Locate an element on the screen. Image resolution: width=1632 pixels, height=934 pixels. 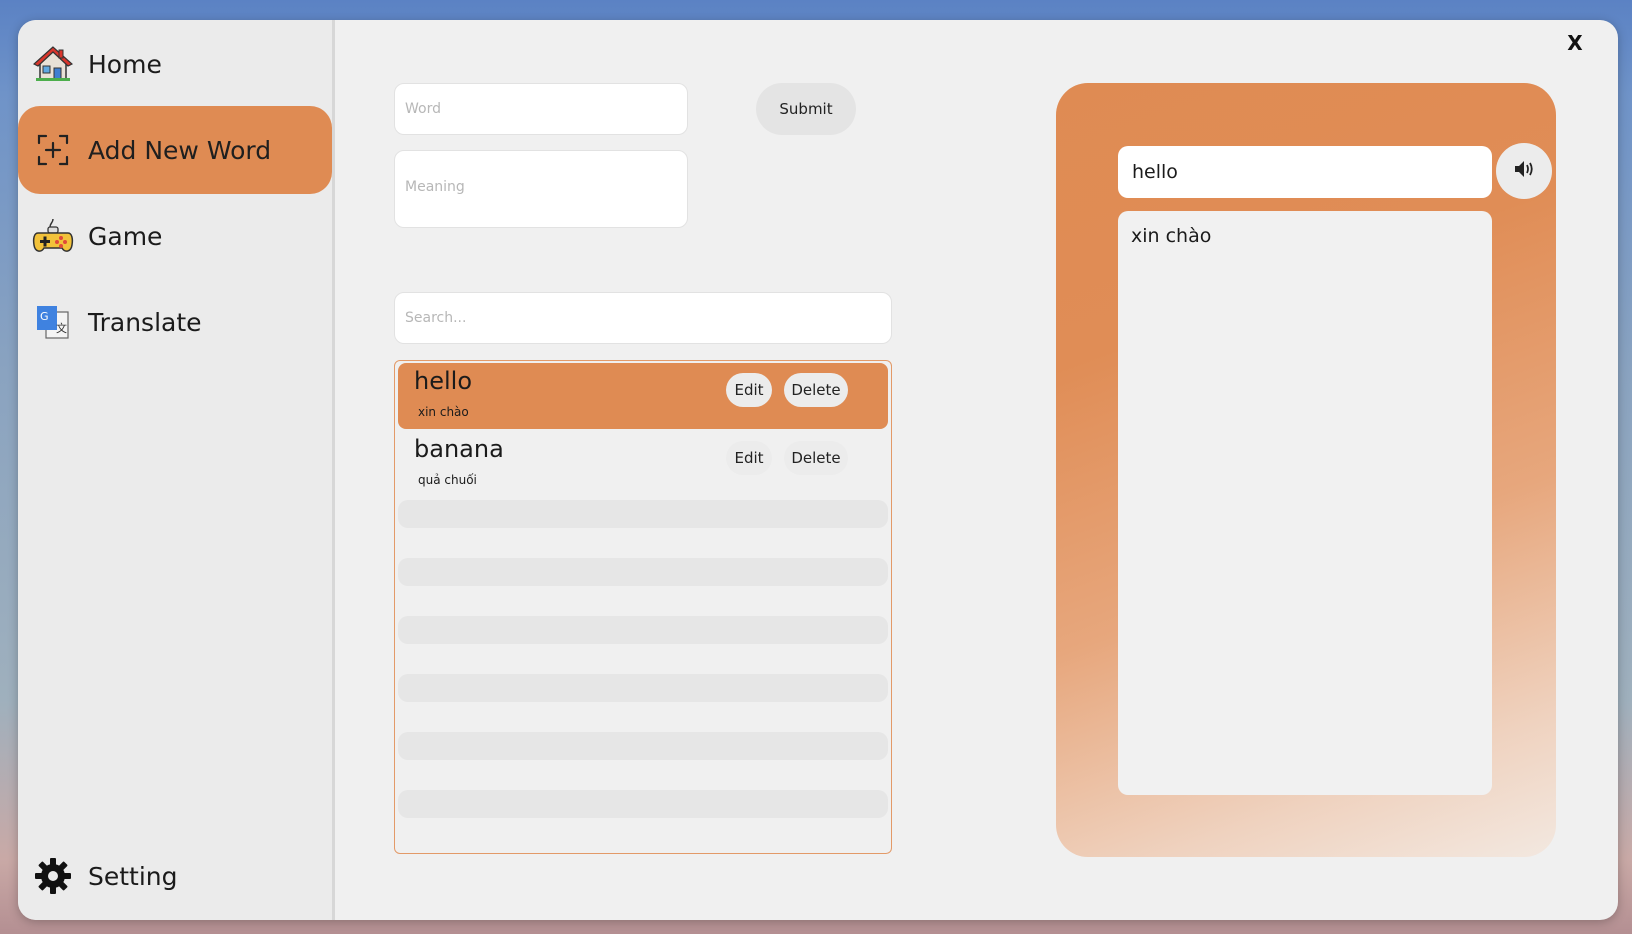
svg-text: G is located at coordinates (44, 316).